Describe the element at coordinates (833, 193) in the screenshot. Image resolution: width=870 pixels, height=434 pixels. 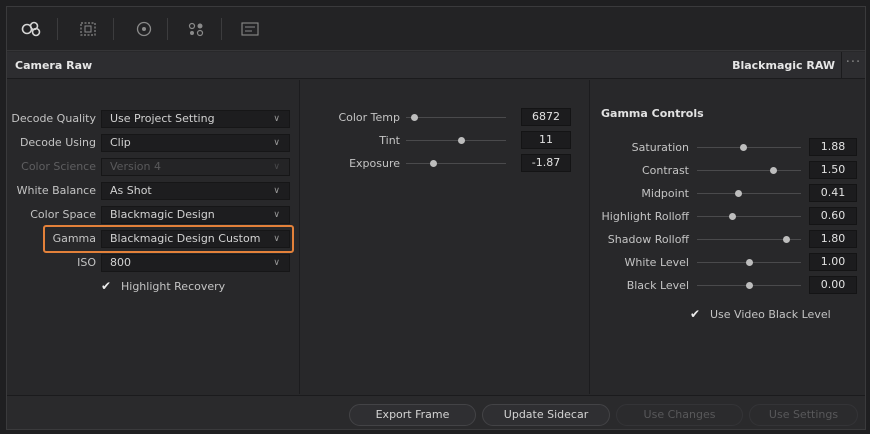
I see `gamma-value-field: 0.41` at that location.